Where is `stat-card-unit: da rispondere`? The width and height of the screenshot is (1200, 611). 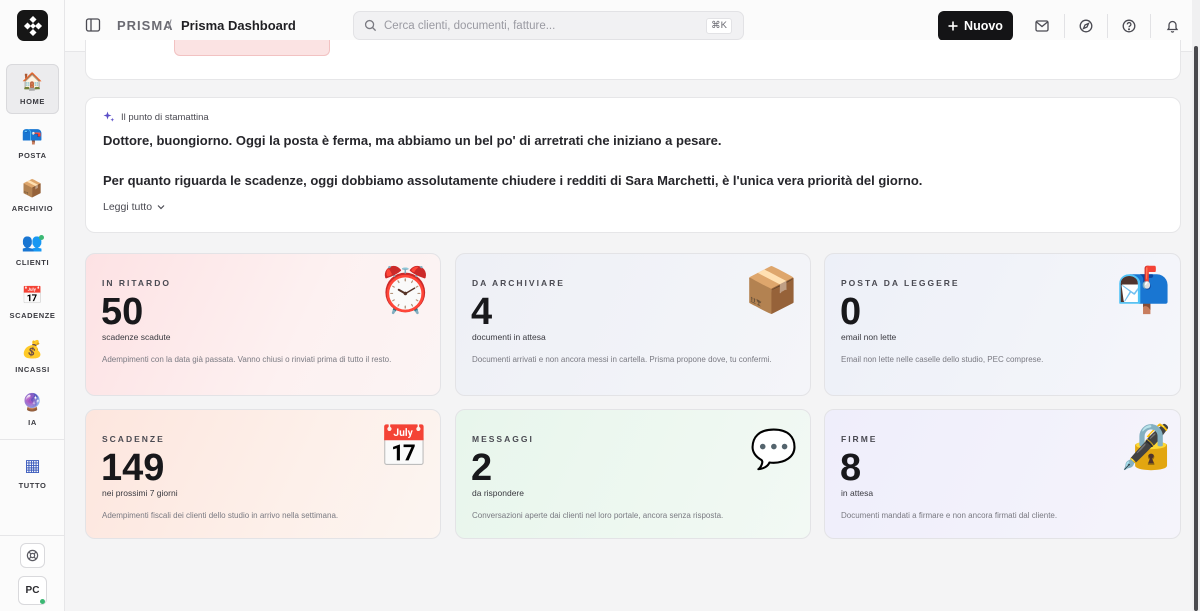
stat-card-unit: da rispondere is located at coordinates (498, 493).